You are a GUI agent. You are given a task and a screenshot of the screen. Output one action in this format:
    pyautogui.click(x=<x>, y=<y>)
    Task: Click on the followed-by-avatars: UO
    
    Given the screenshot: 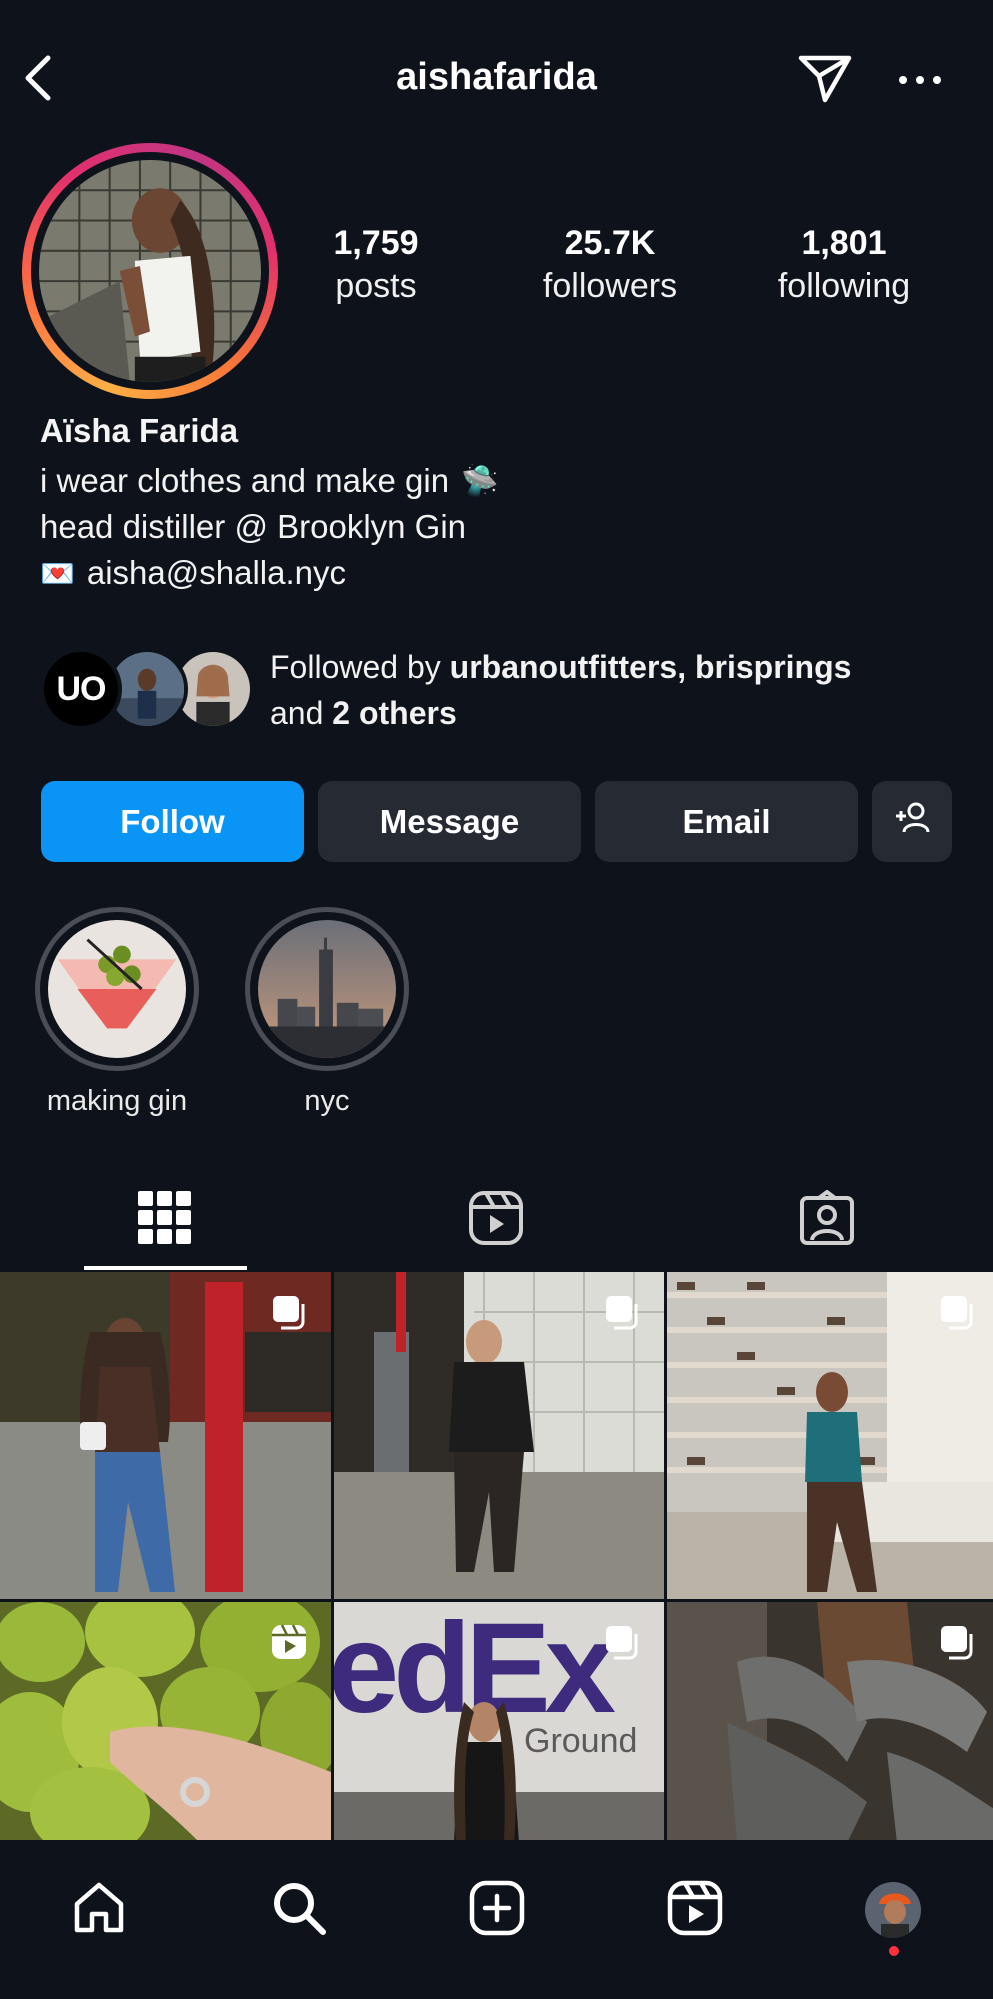 What is the action you would take?
    pyautogui.click(x=147, y=690)
    